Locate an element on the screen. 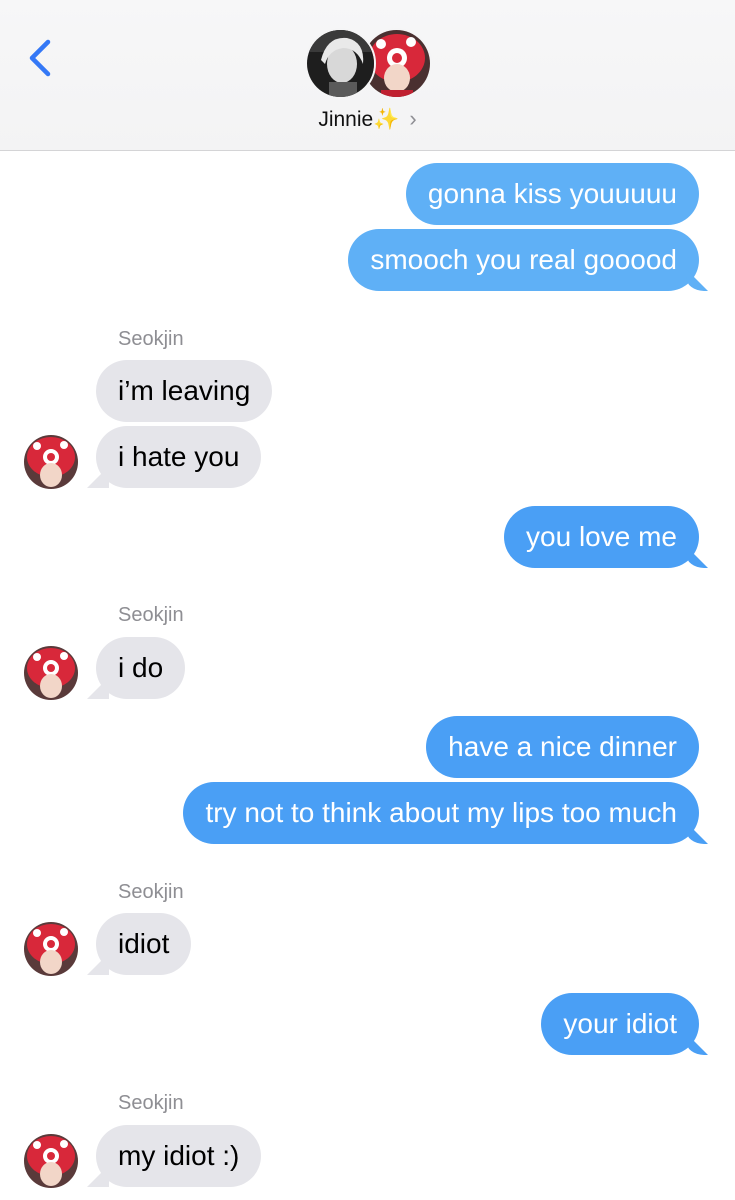 This screenshot has width=735, height=1200. outgoing-message: your idiot is located at coordinates (620, 1024).